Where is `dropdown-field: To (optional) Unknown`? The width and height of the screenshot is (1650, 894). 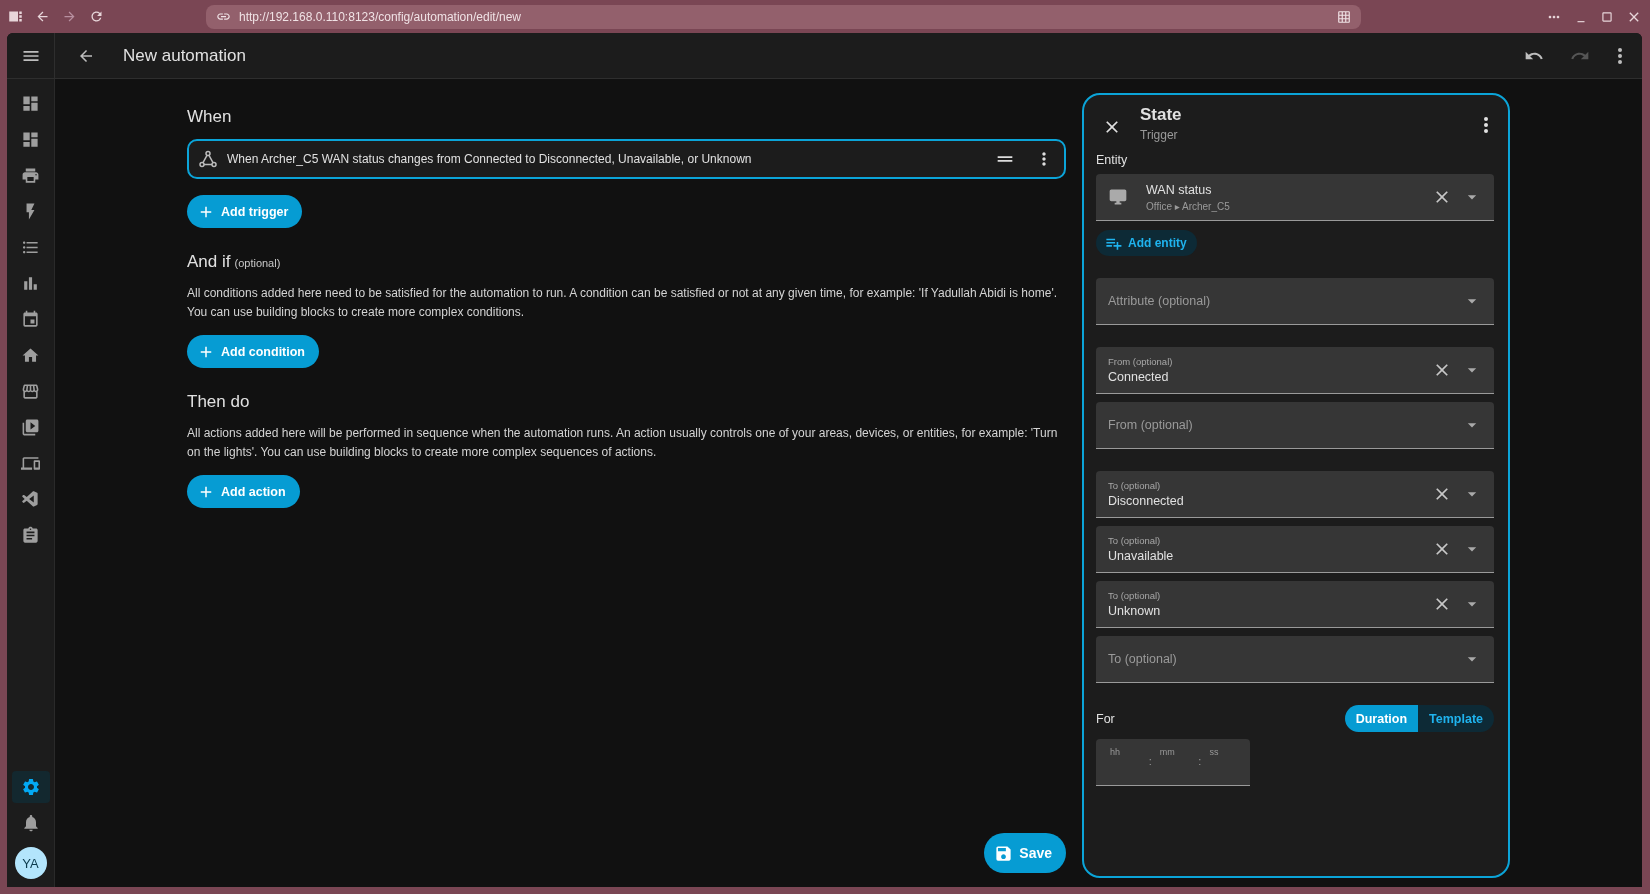 dropdown-field: To (optional) Unknown is located at coordinates (1295, 604).